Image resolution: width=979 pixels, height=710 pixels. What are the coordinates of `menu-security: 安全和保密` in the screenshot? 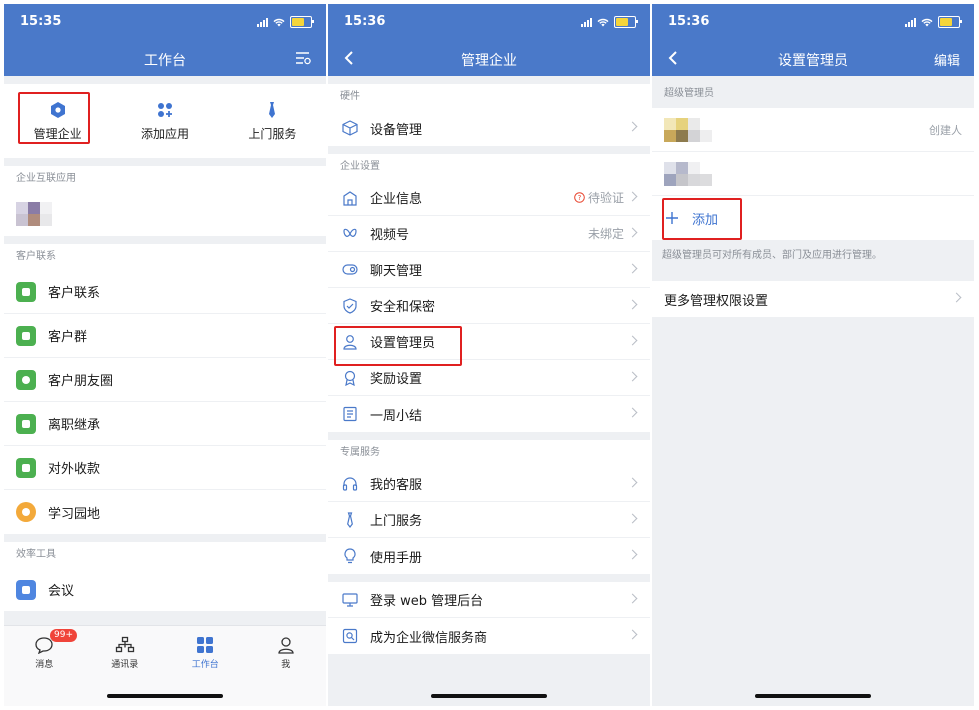 It's located at (489, 306).